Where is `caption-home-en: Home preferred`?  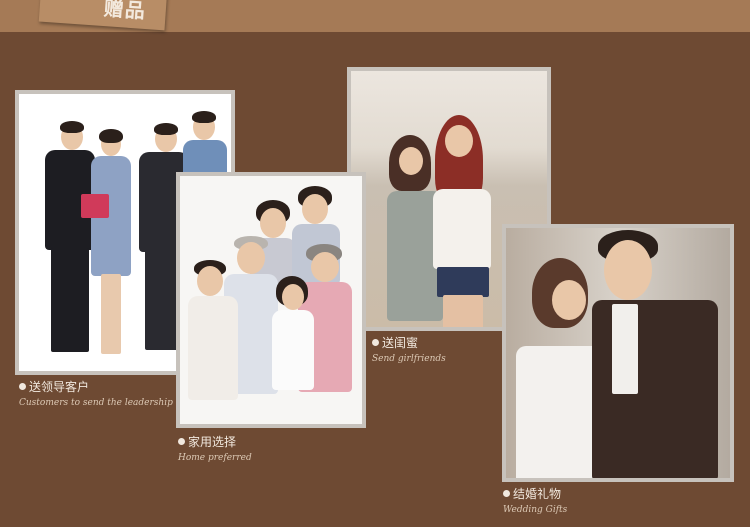 caption-home-en: Home preferred is located at coordinates (215, 458).